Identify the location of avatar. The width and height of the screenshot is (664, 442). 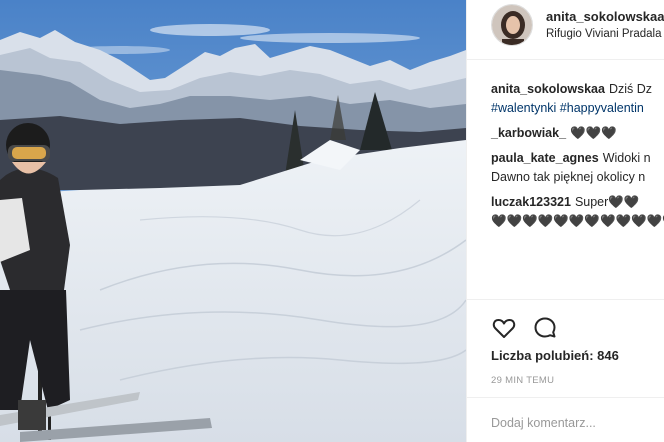
(512, 25).